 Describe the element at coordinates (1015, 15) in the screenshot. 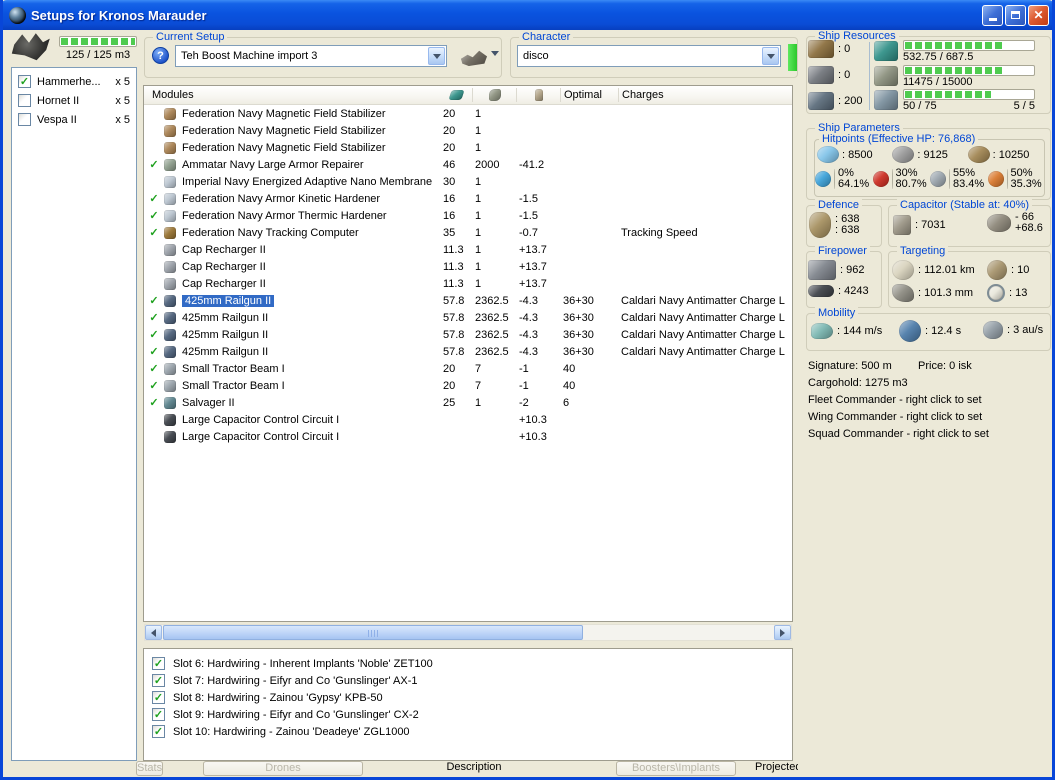

I see `maximize-button` at that location.